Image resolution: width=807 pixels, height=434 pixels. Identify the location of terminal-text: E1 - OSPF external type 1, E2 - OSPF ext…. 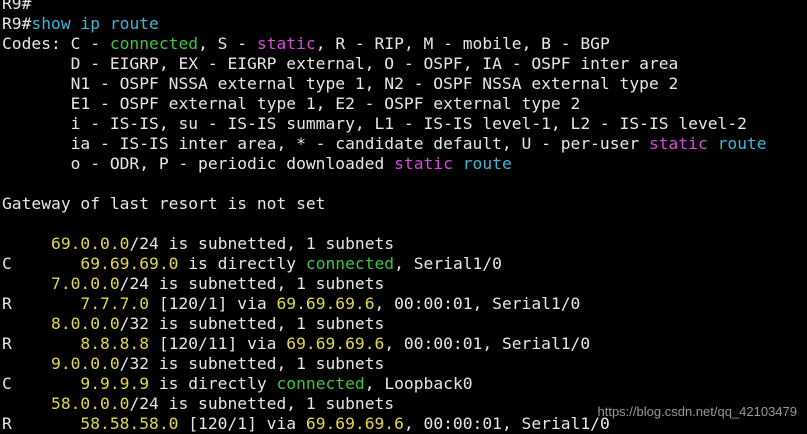
(291, 103).